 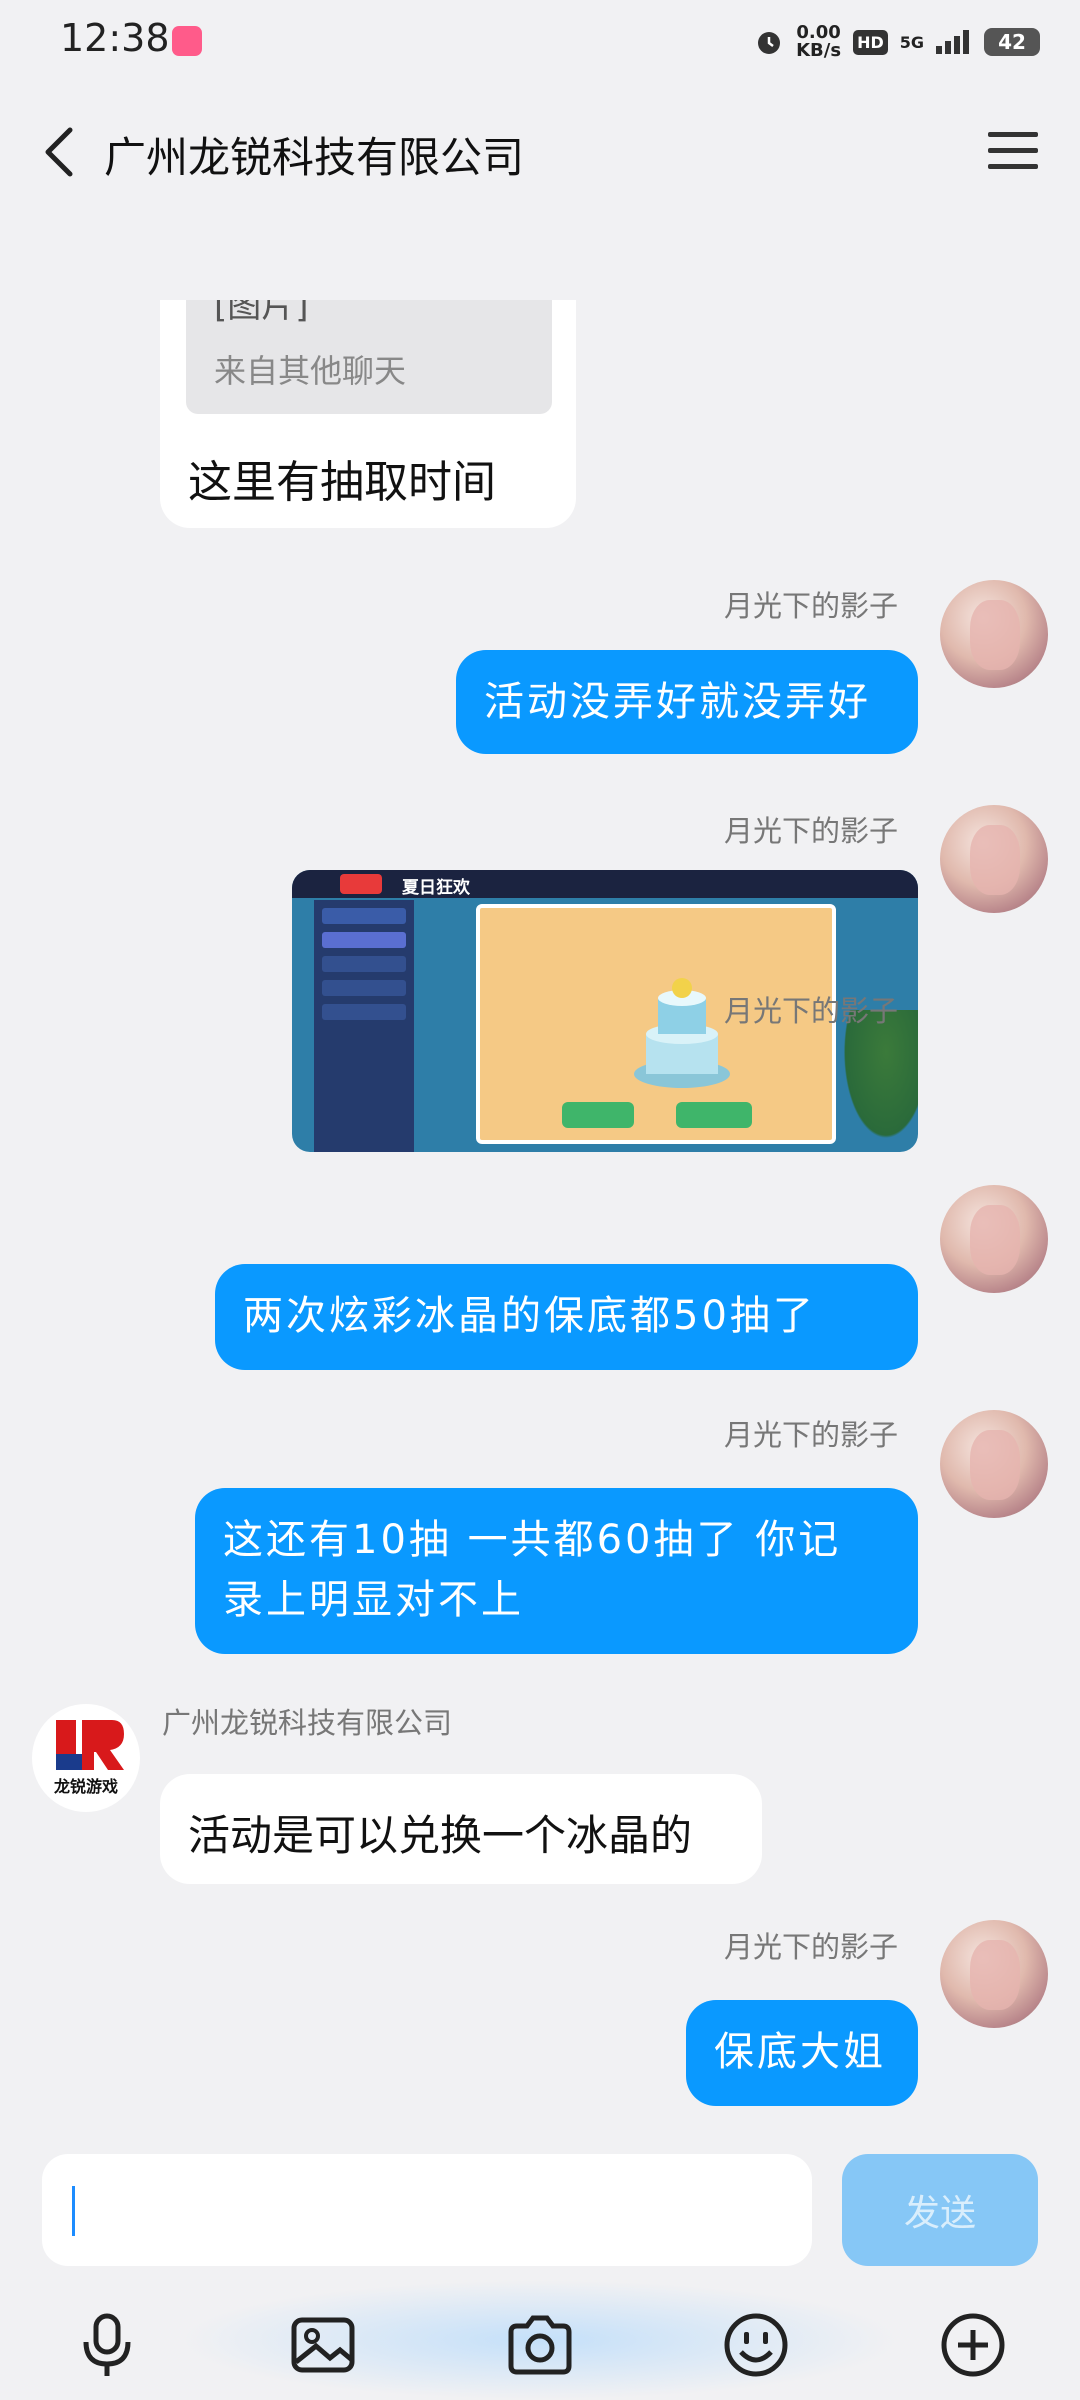 I want to click on quote-preview: [图片] 来自其他聊天, so click(x=369, y=357).